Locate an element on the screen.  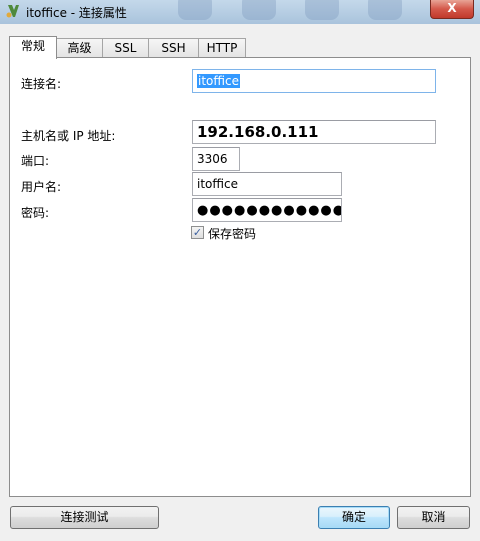
tab-advanced: 高级 is located at coordinates (79, 48).